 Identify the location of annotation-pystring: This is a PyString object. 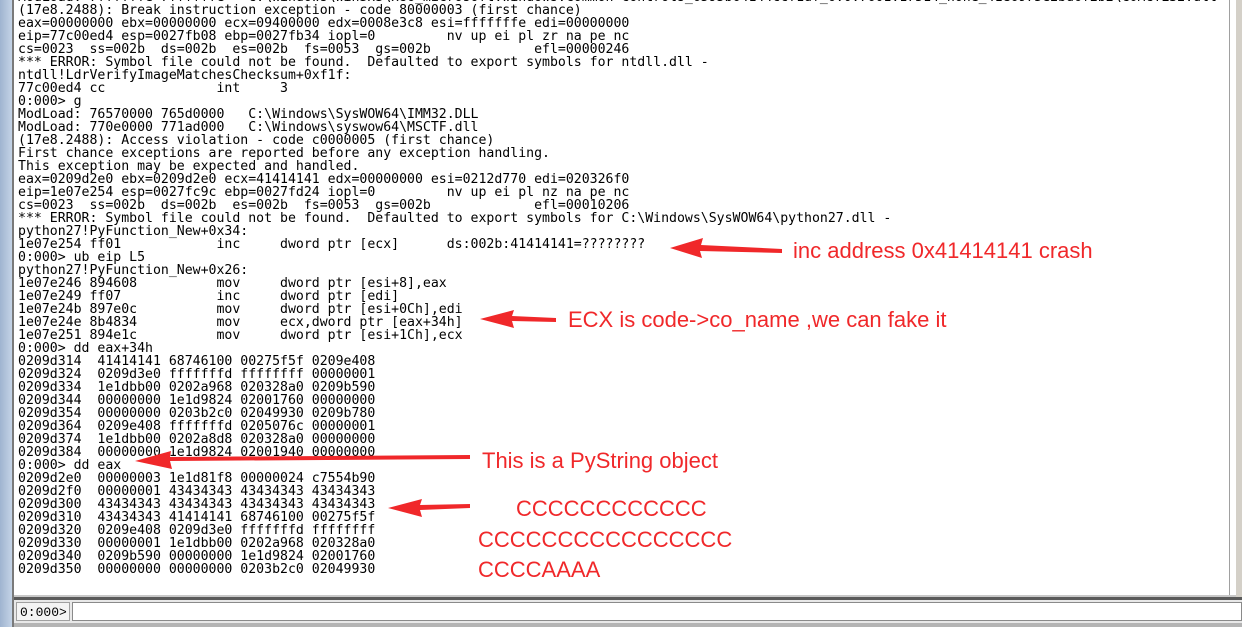
(600, 460).